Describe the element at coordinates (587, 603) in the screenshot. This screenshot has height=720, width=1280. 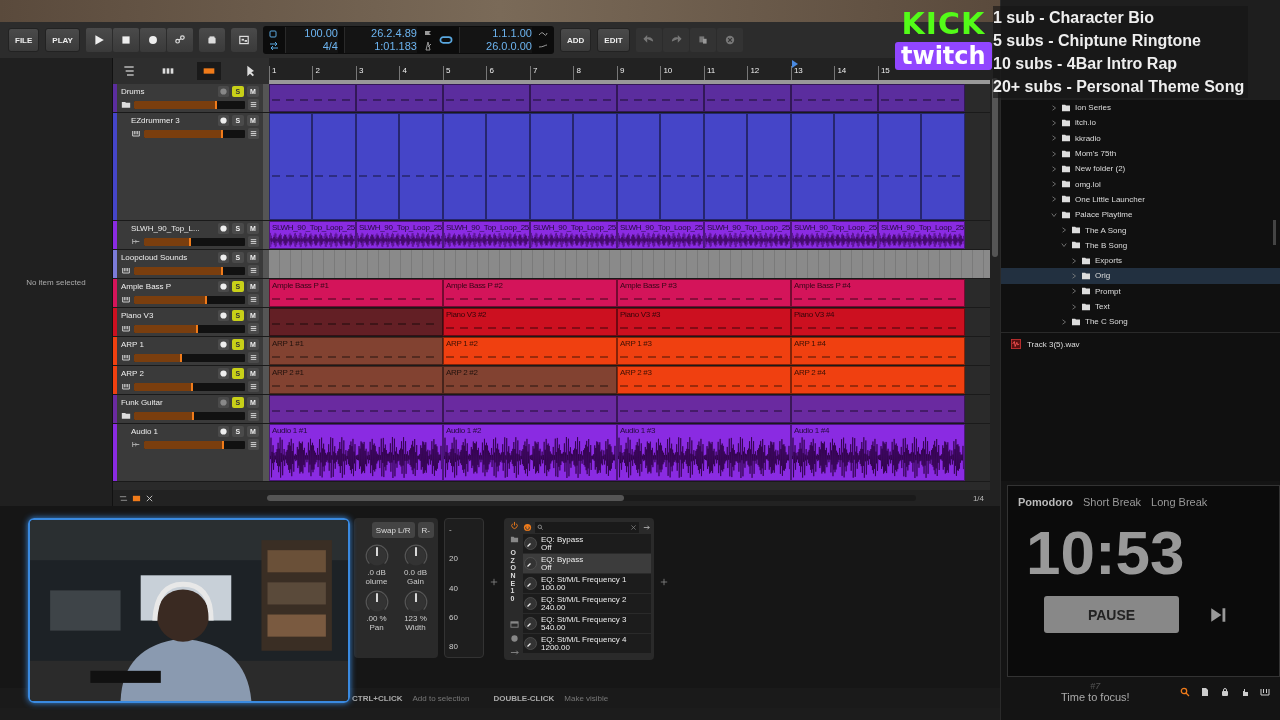
I see `parameter-row: EQ: St/M/L Frequency 2 240.00` at that location.